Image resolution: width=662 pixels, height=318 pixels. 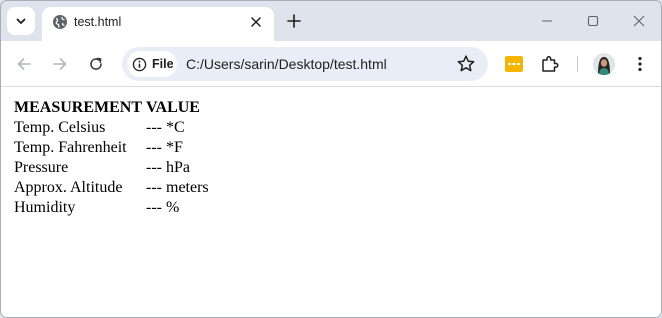 I want to click on profile-picture, so click(x=604, y=64).